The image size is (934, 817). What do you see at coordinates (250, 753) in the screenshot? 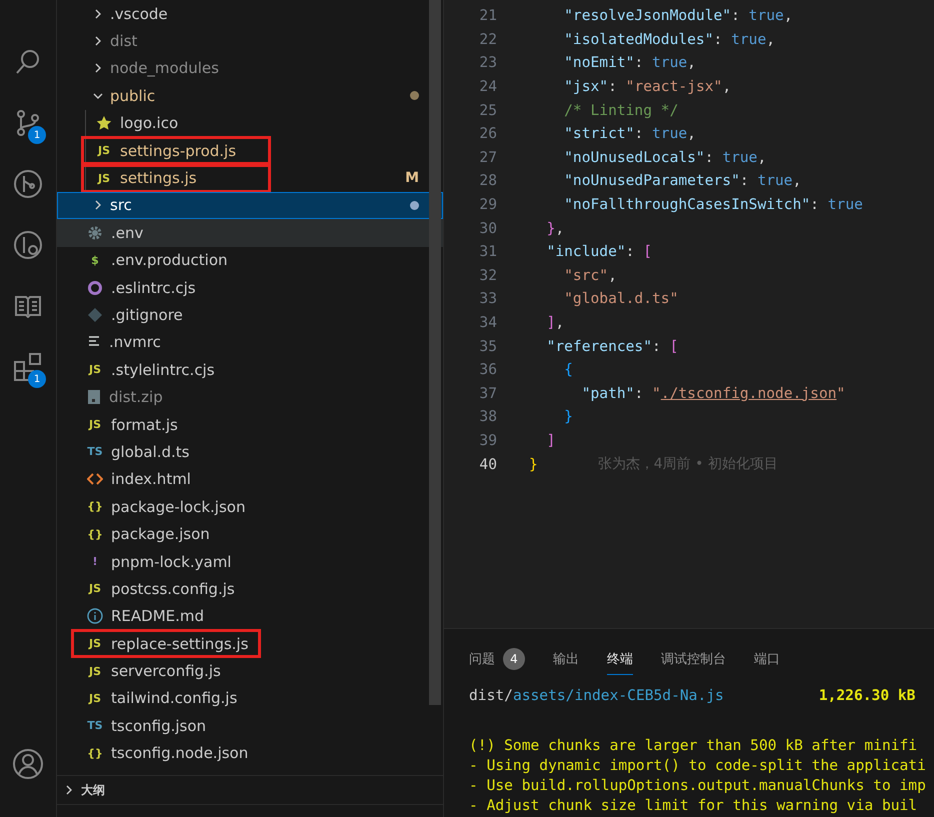
I see `file-item: {} tsconfig.node.json` at bounding box center [250, 753].